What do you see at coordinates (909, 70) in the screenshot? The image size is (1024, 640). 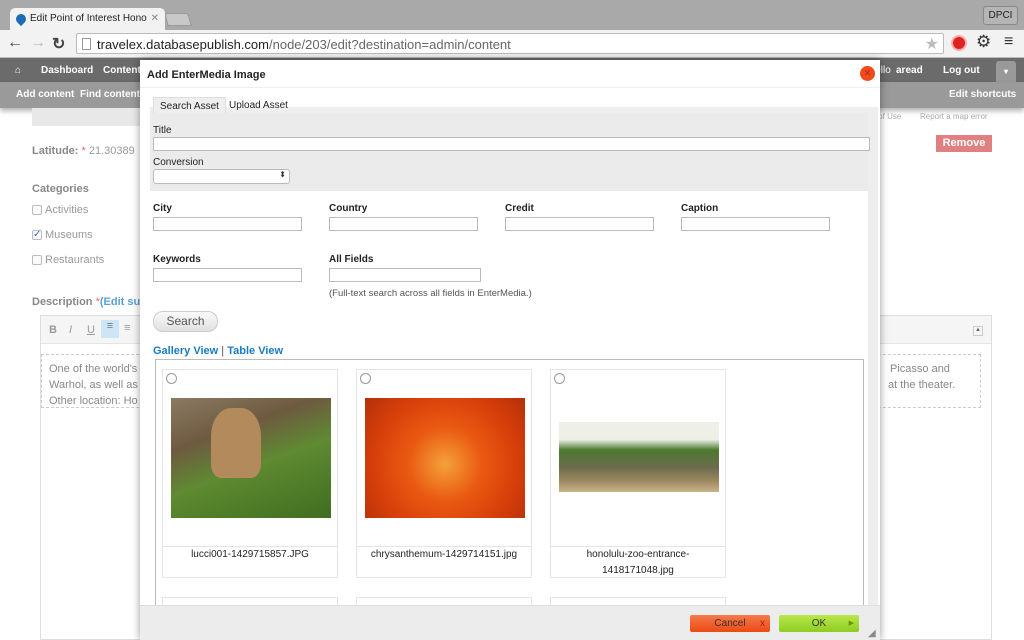 I see `user-link: aread` at bounding box center [909, 70].